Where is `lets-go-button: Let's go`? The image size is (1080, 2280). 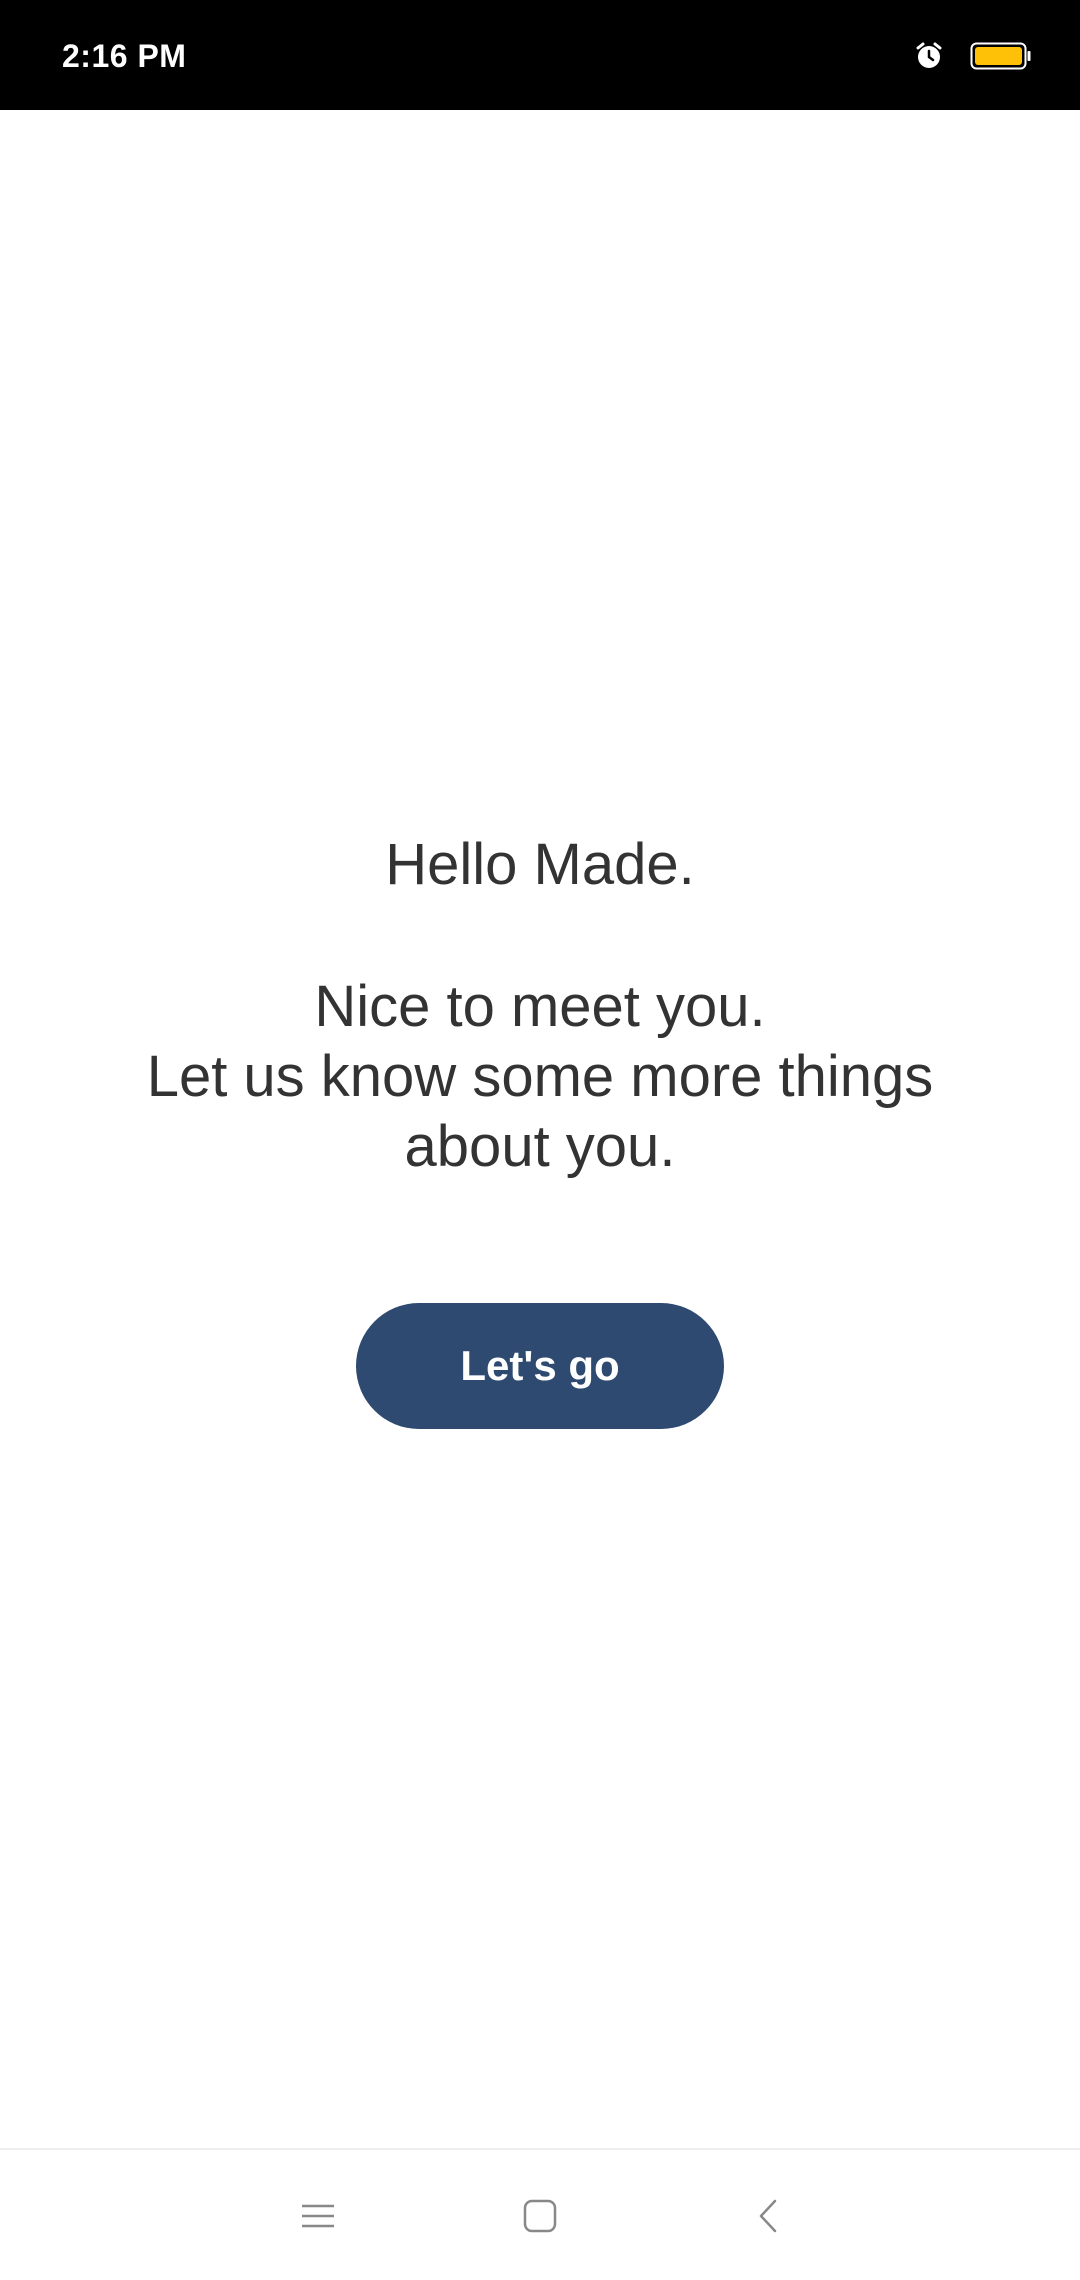 lets-go-button: Let's go is located at coordinates (540, 1366).